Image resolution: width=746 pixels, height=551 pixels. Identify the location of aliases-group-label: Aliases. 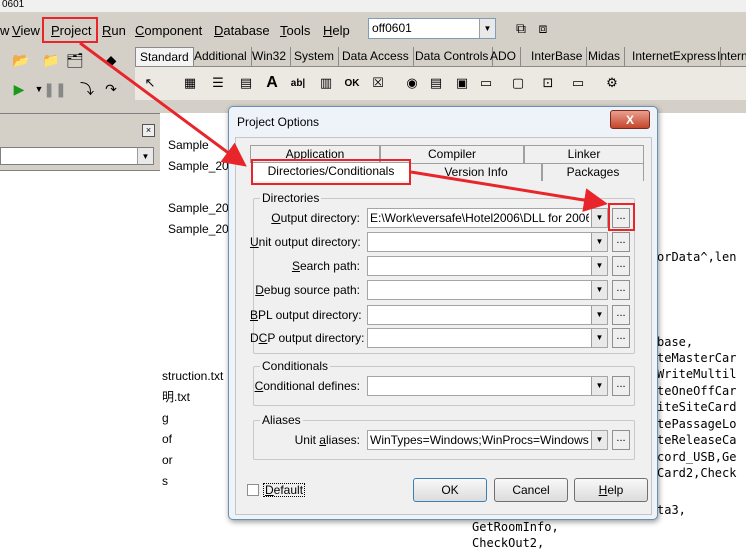
(281, 420).